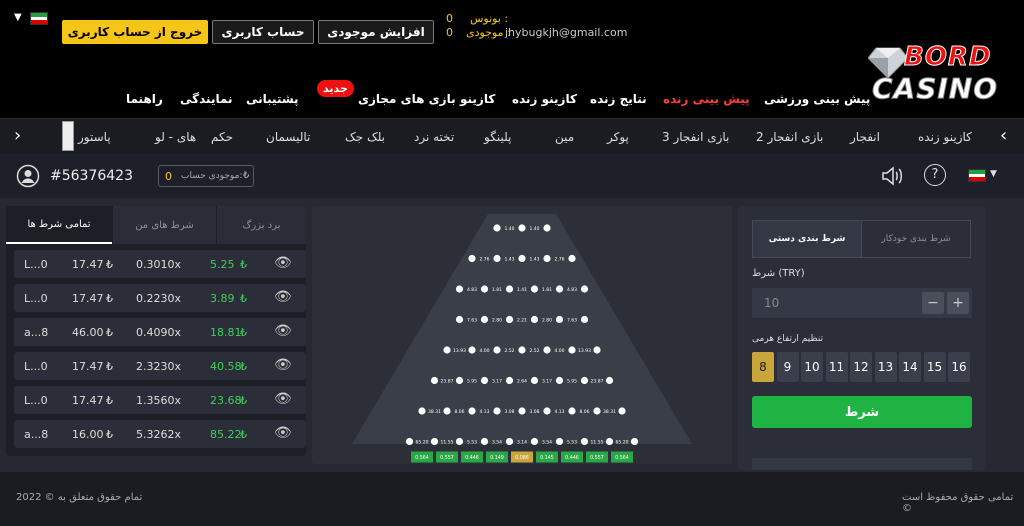  I want to click on pyramid-level-9: 9, so click(787, 367).